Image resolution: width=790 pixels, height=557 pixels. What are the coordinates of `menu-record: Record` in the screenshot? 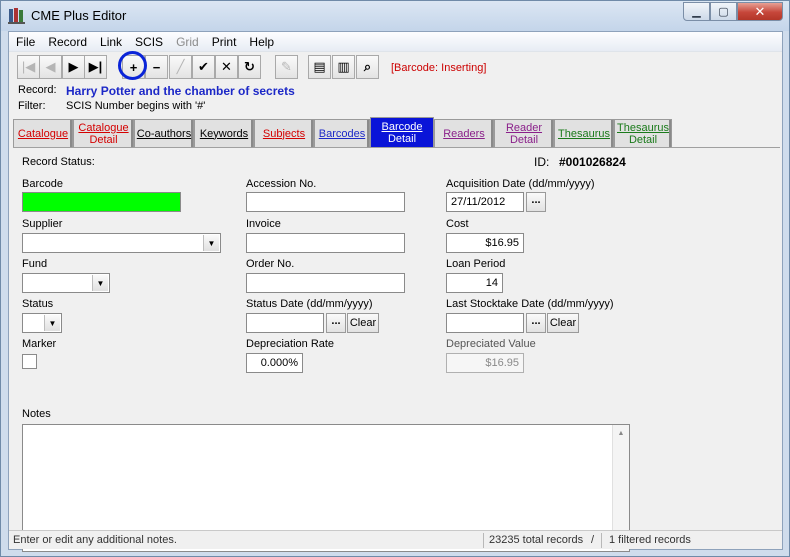 It's located at (67, 41).